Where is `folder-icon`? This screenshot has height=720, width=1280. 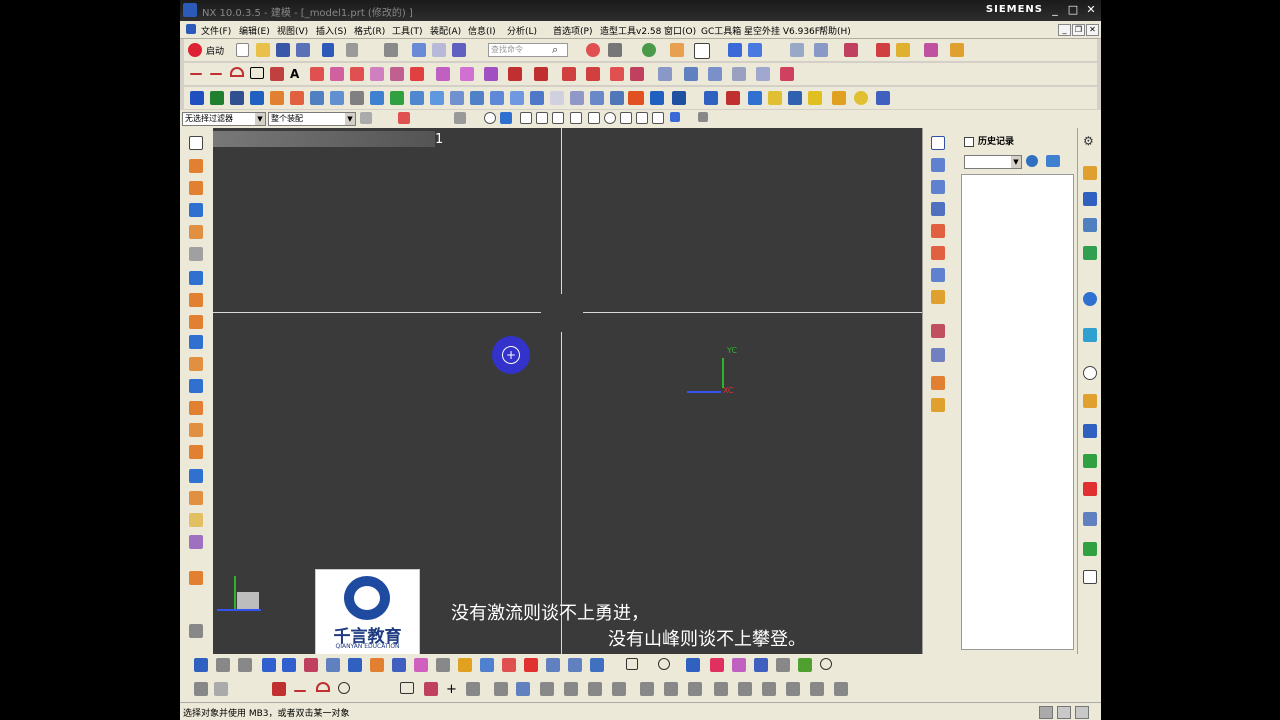
folder-icon is located at coordinates (775, 98).